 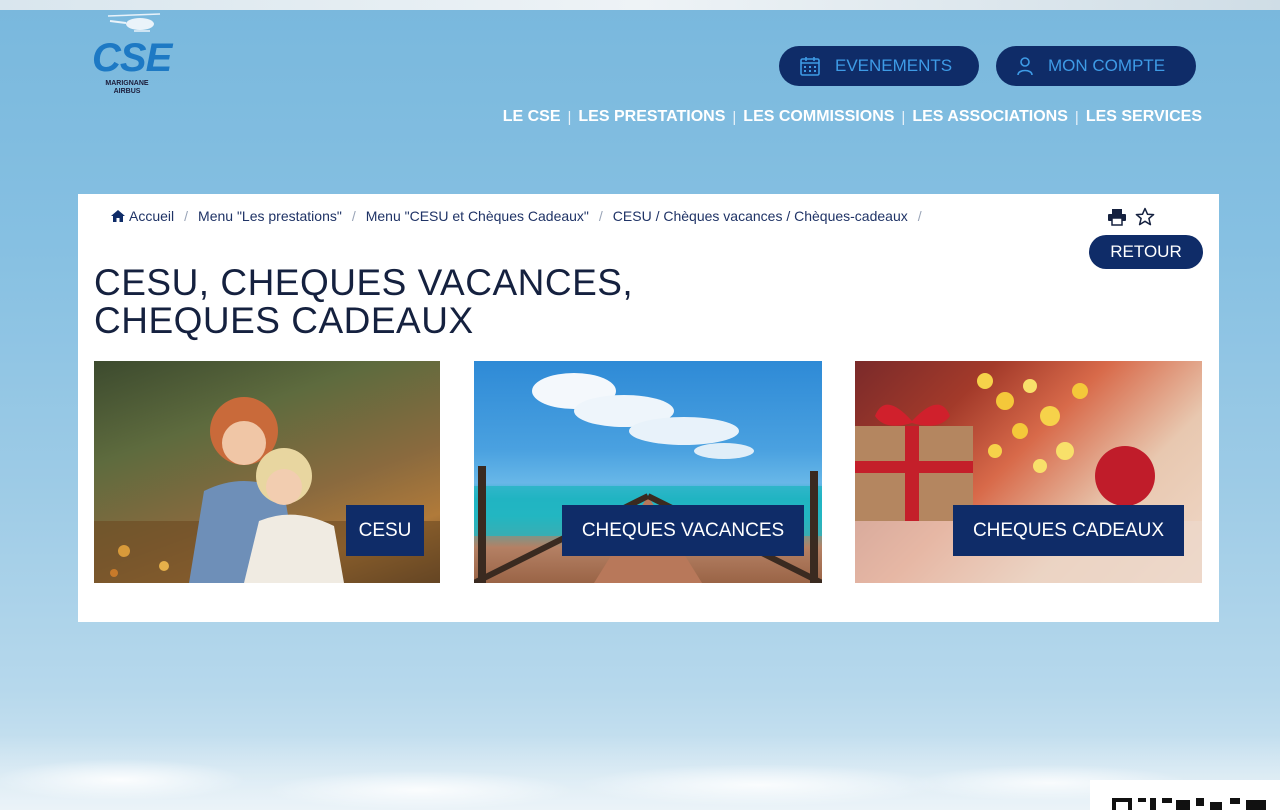 I want to click on events-button: EVENEMENTS, so click(x=879, y=66).